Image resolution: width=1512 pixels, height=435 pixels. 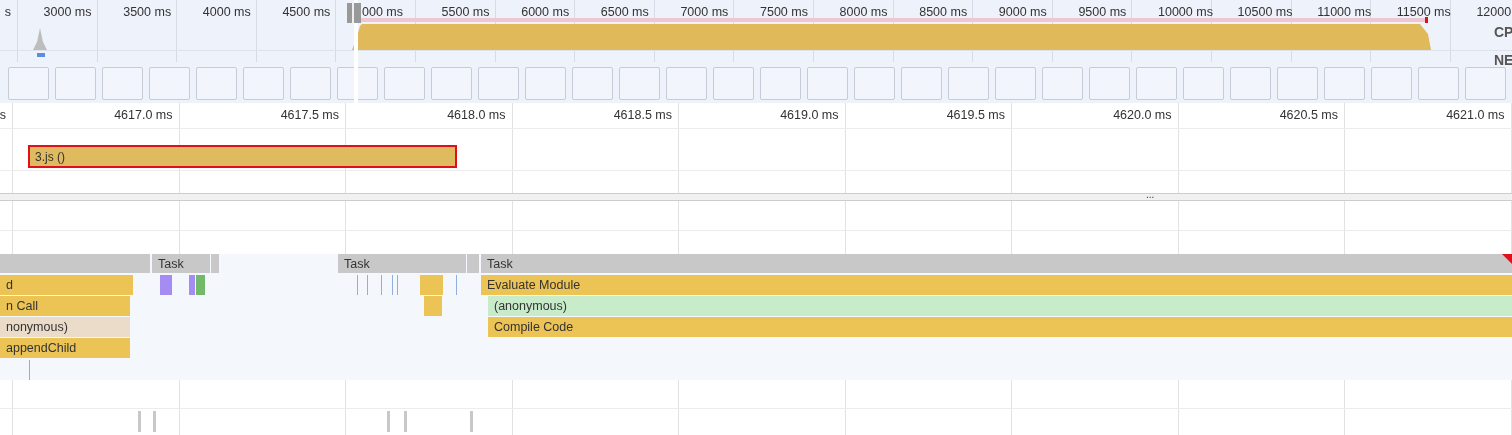 What do you see at coordinates (1475, 115) in the screenshot?
I see `time-label: 4621.0 ms` at bounding box center [1475, 115].